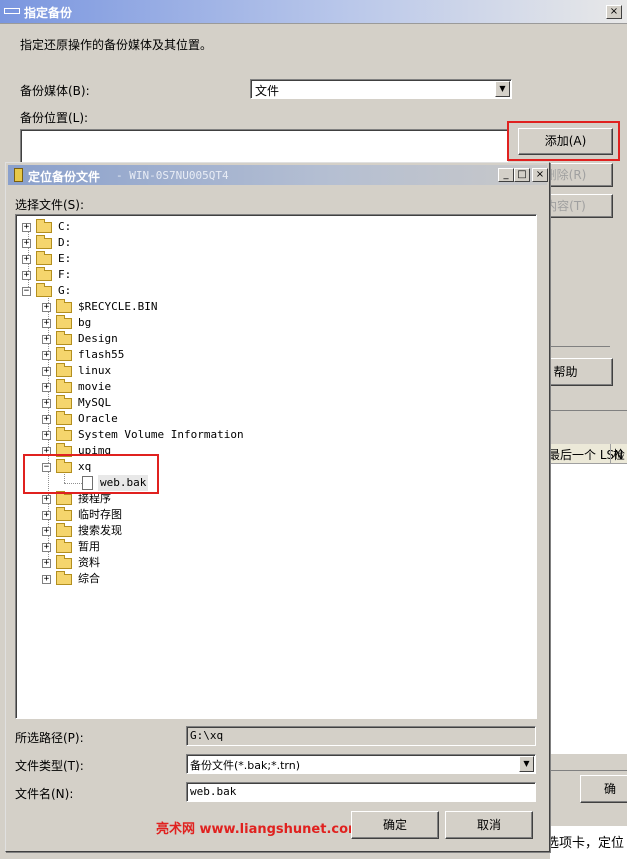  Describe the element at coordinates (588, 609) in the screenshot. I see `grid-body` at that location.